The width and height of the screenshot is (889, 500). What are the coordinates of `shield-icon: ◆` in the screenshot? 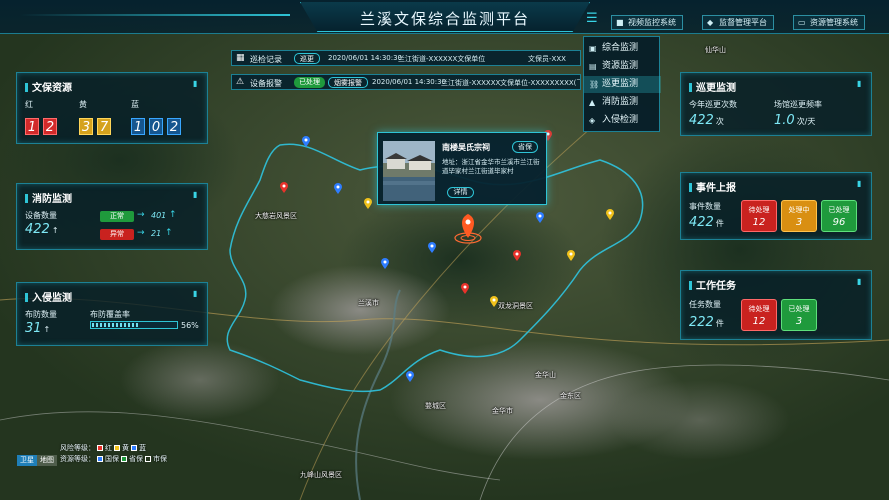 It's located at (710, 22).